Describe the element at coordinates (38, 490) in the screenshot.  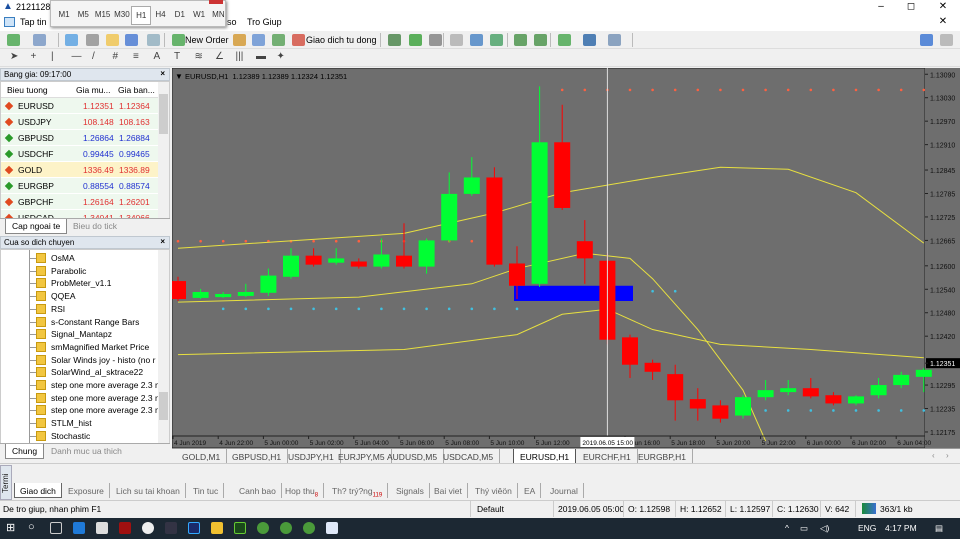
I see `terminal-tab: Giao dich` at that location.